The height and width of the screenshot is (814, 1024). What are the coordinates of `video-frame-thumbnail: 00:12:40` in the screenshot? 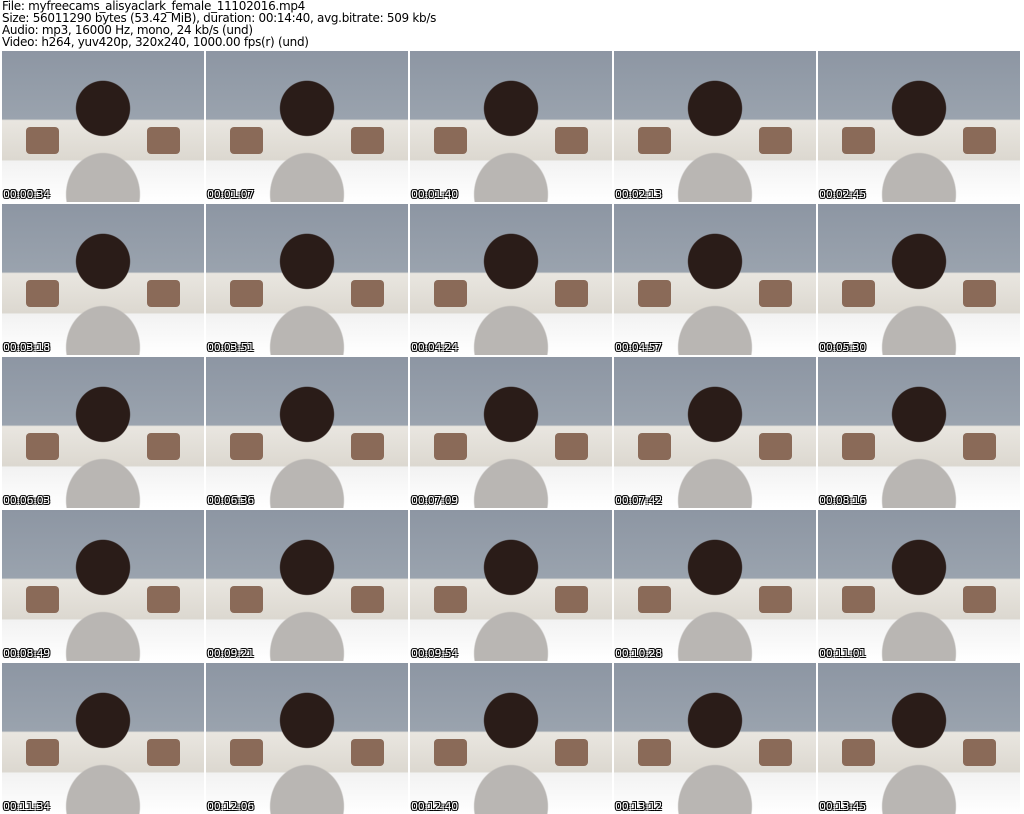 It's located at (511, 738).